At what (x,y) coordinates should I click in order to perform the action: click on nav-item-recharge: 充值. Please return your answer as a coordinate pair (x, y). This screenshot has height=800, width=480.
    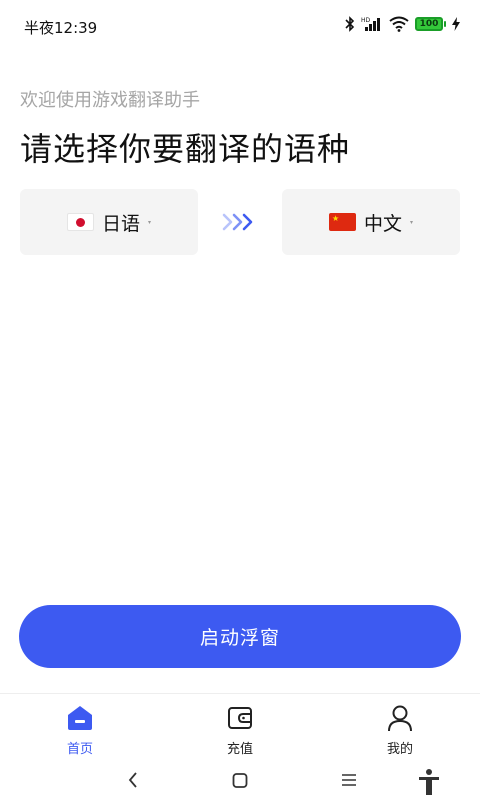
    Looking at the image, I should click on (240, 730).